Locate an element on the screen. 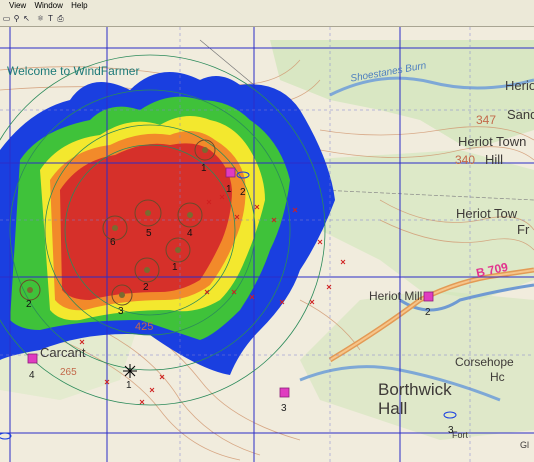 Image resolution: width=534 pixels, height=462 pixels. place-heriot-town-1: Heriot Town is located at coordinates (492, 141).